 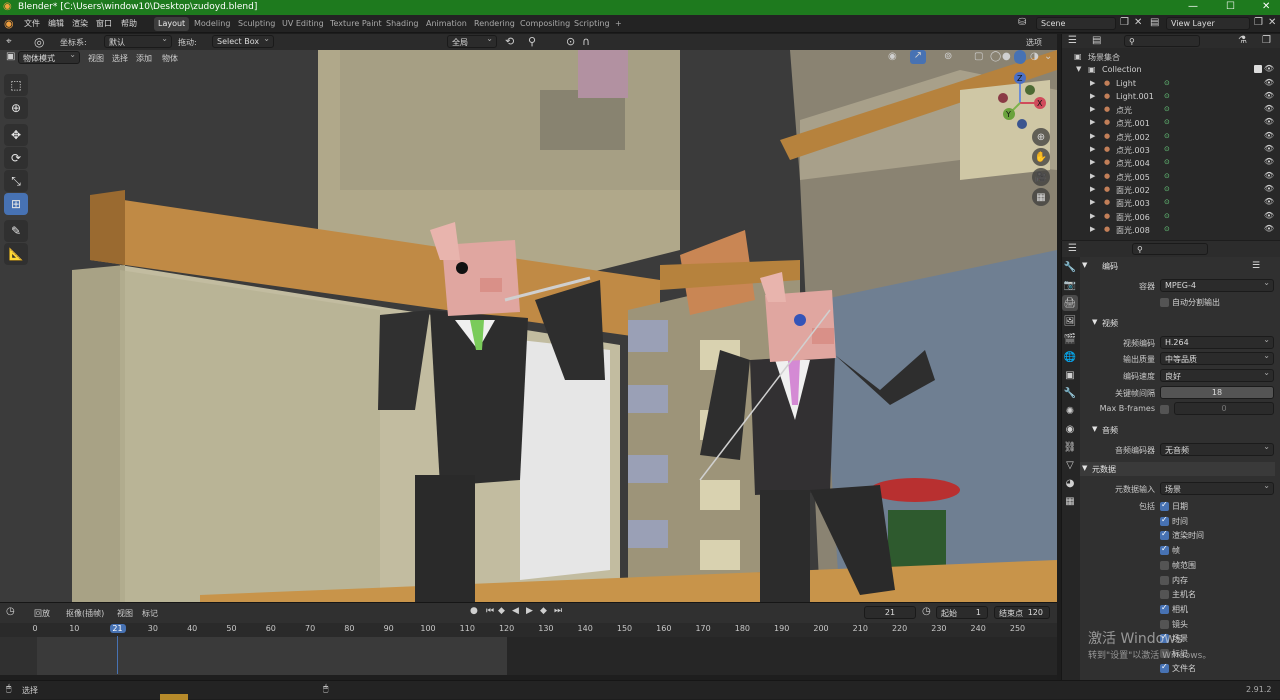 What do you see at coordinates (1138, 22) in the screenshot?
I see `delete-scene-icon: ✕` at bounding box center [1138, 22].